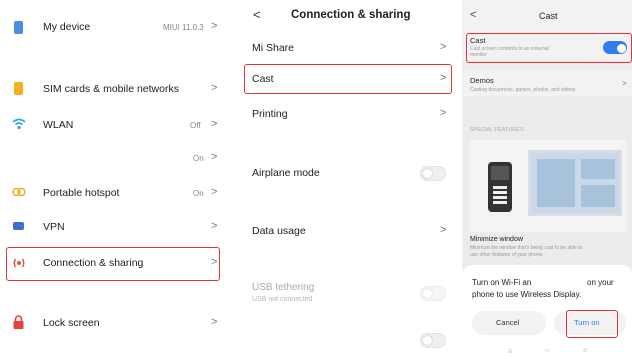  Describe the element at coordinates (433, 293) in the screenshot. I see `usb-tethering-toggle` at that location.